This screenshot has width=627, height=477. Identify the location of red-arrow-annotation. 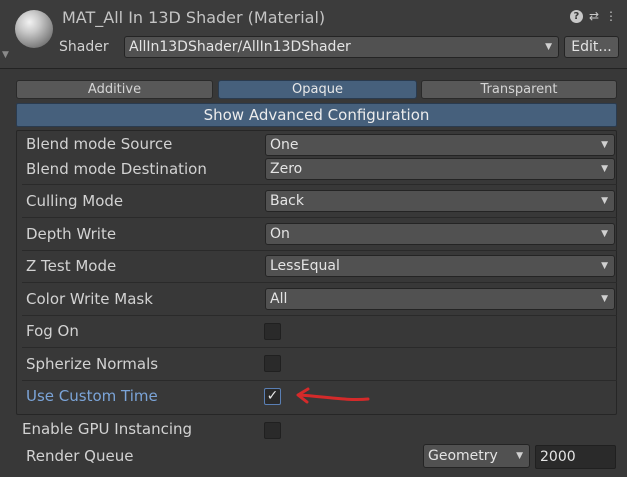
(333, 395).